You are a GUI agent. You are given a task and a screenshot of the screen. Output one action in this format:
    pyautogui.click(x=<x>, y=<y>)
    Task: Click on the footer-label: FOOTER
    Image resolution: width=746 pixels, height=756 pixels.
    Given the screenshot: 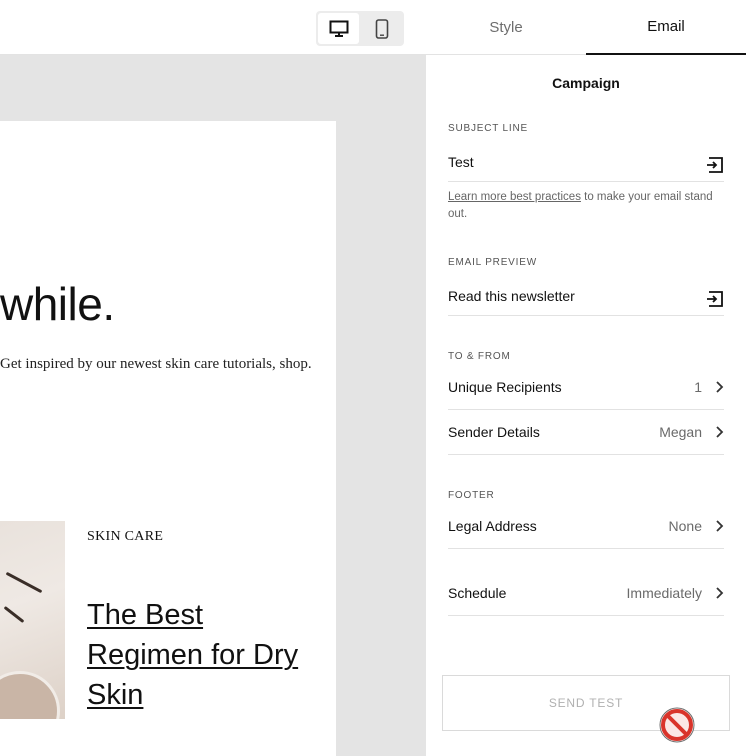 What is the action you would take?
    pyautogui.click(x=471, y=495)
    